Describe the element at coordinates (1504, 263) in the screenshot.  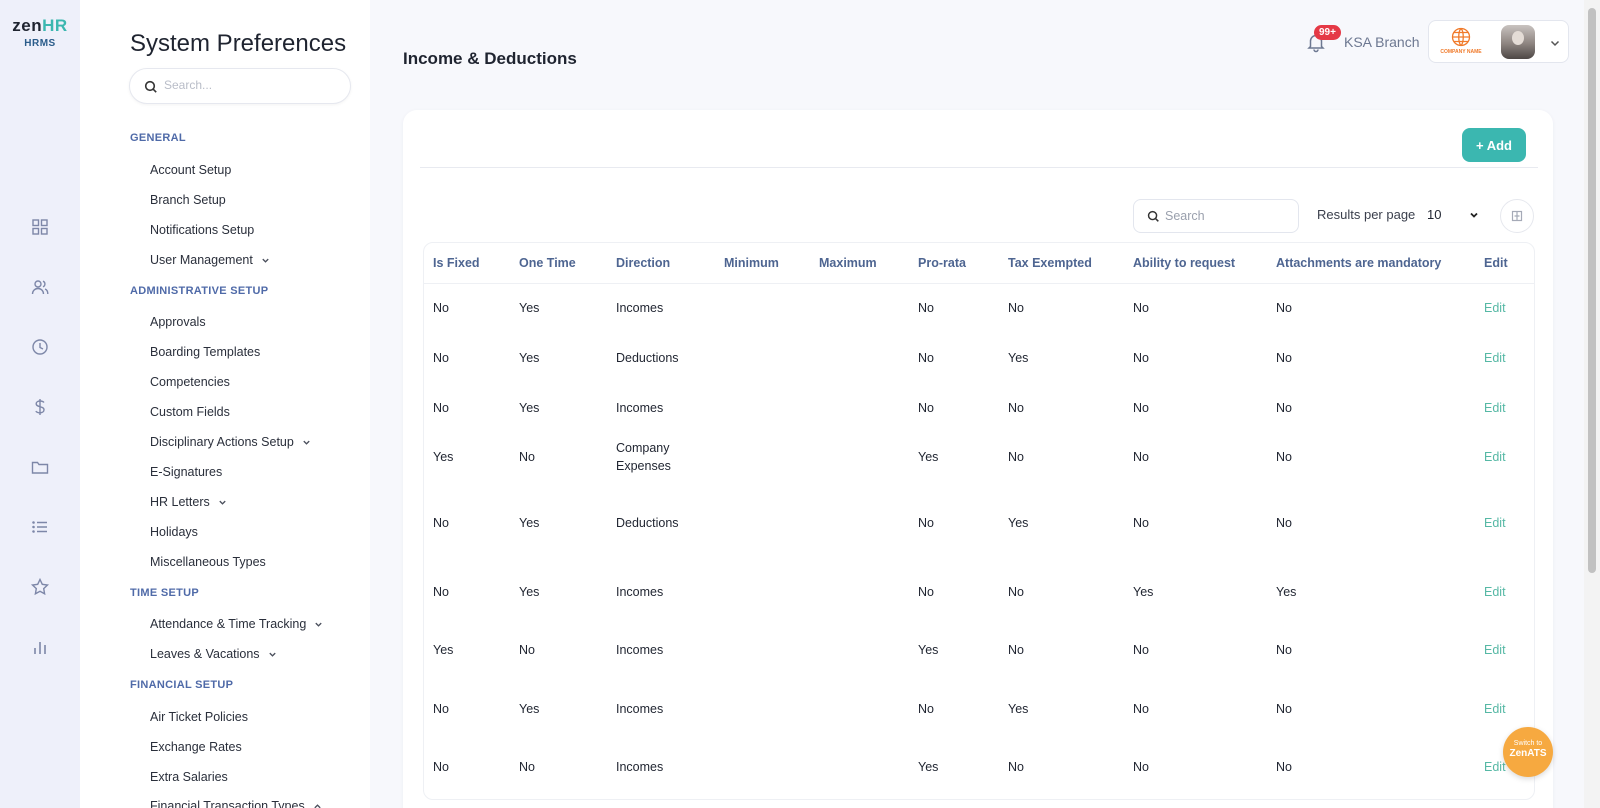
I see `column-header-edit: Edit` at that location.